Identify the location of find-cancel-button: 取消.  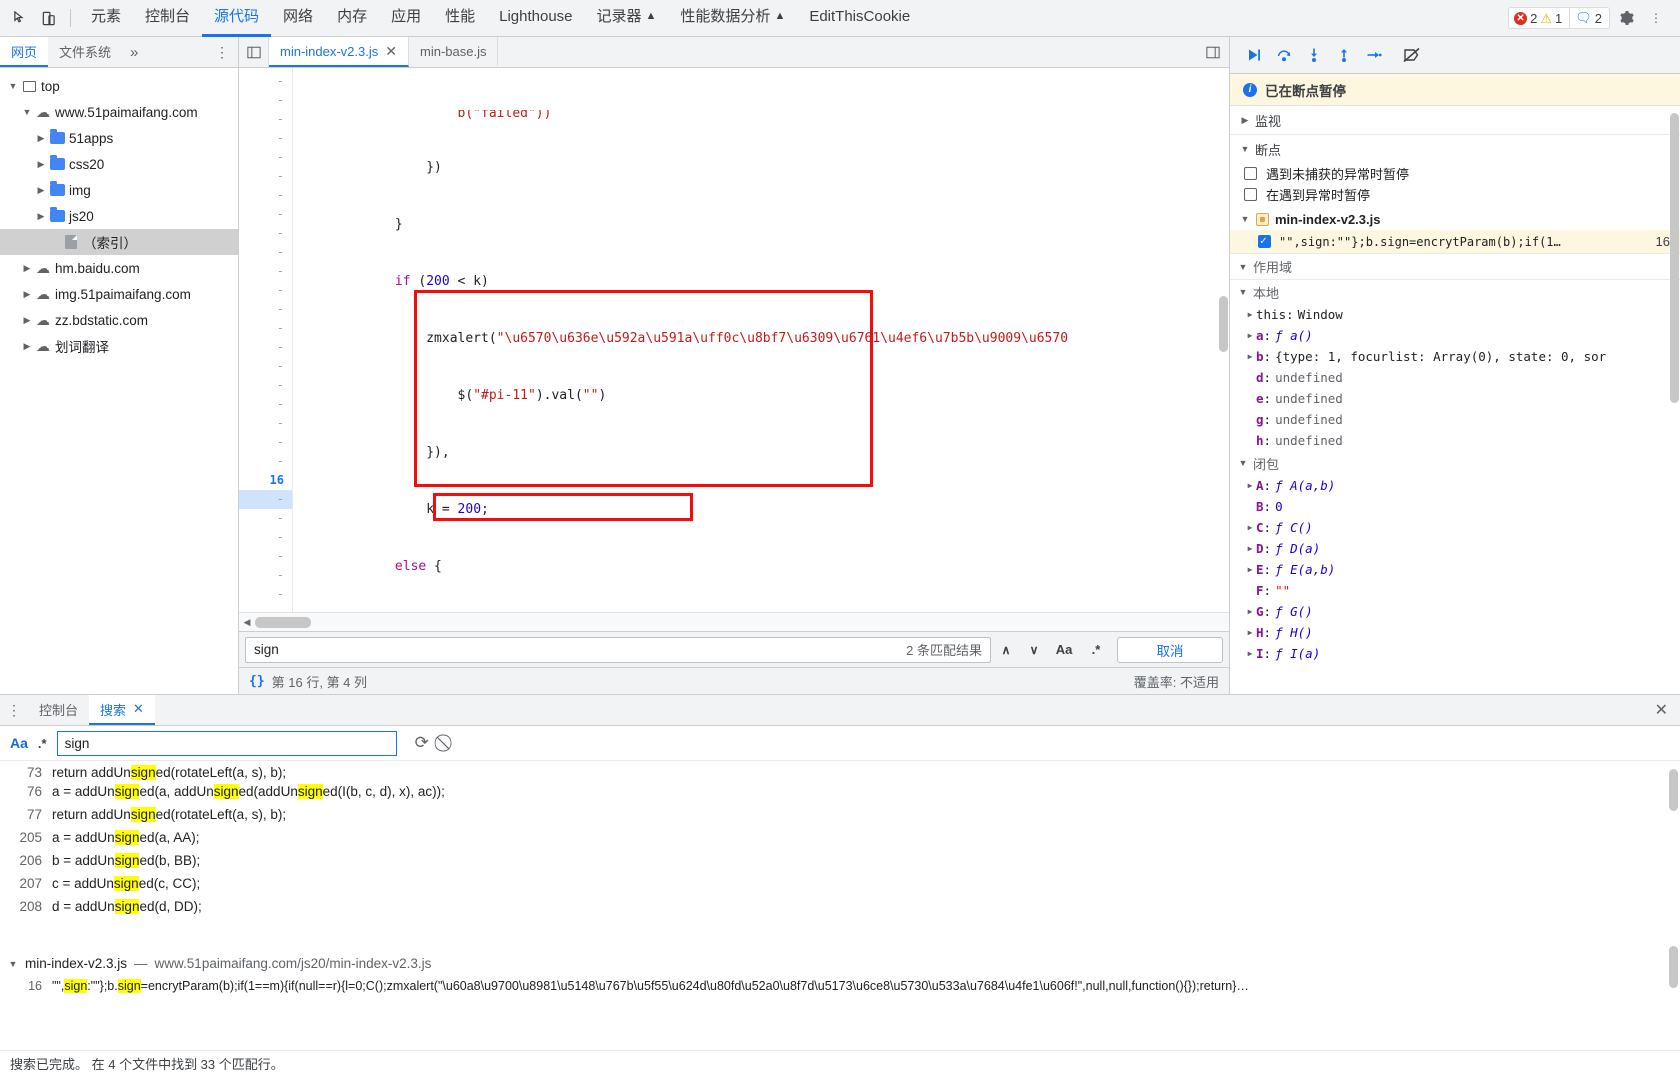
(1170, 649).